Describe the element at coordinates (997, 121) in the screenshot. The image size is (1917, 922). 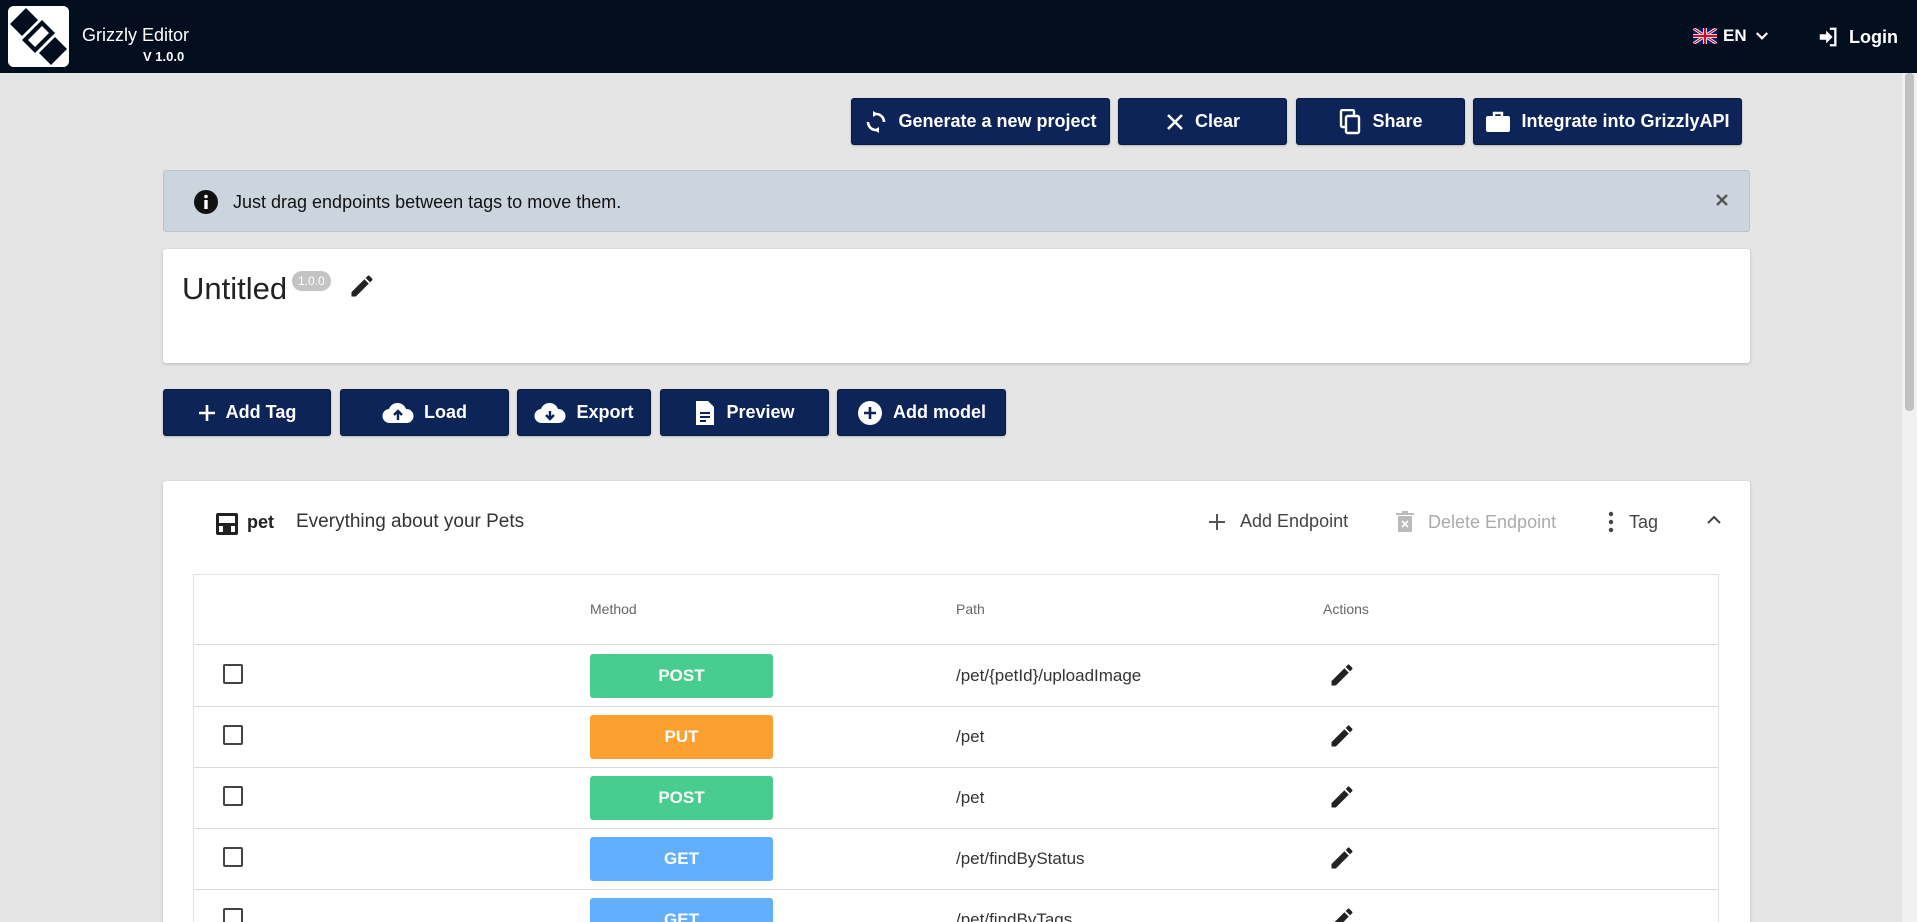
I see `generate-project-label: Generate a new project` at that location.